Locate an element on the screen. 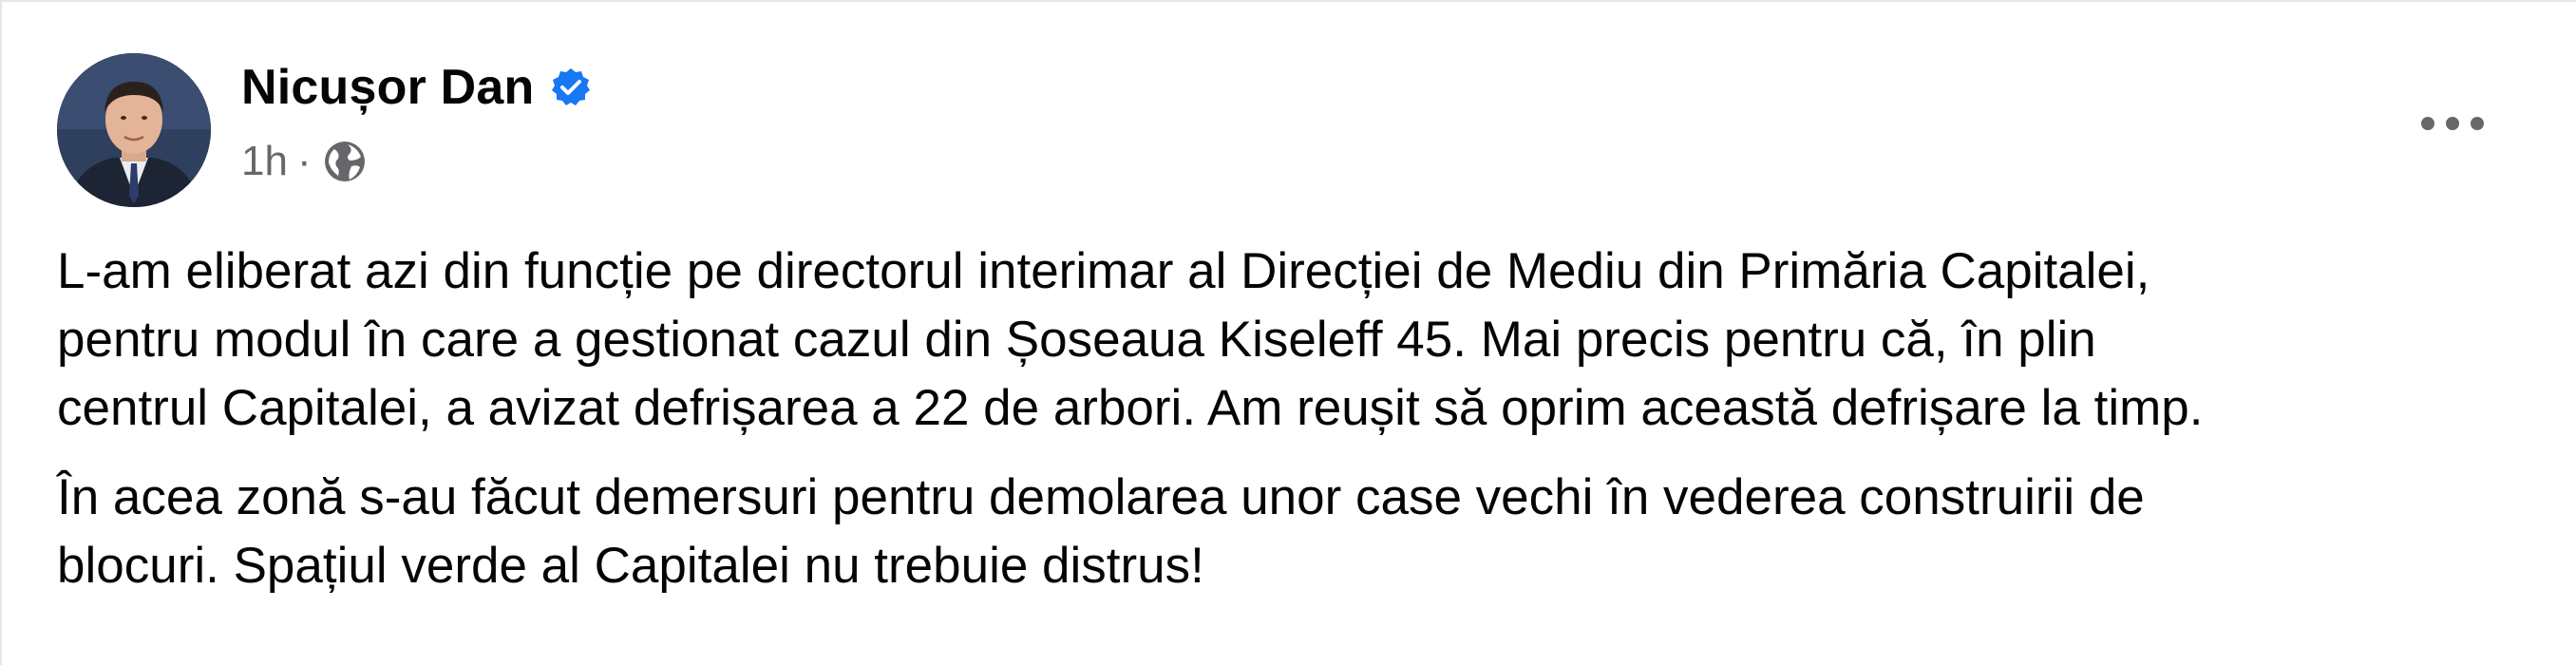 The height and width of the screenshot is (665, 2576). more-options-button is located at coordinates (2452, 123).